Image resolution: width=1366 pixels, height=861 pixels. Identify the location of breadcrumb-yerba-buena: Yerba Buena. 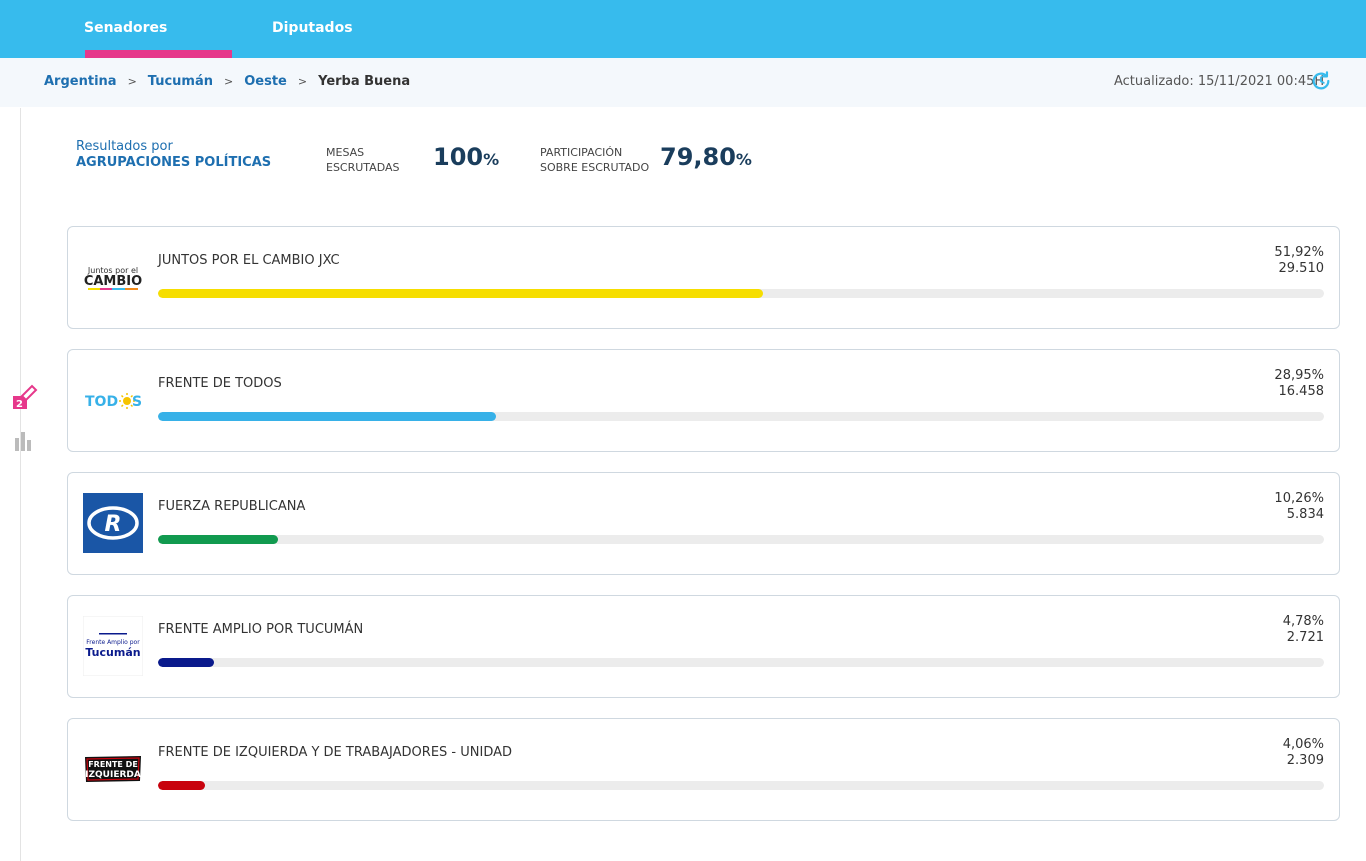
(364, 81).